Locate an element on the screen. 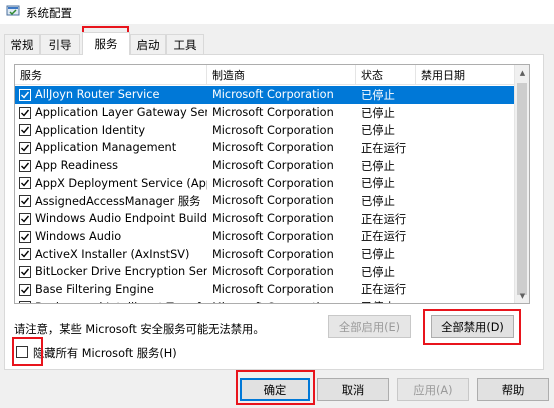  service-name: Application Identity is located at coordinates (90, 130).